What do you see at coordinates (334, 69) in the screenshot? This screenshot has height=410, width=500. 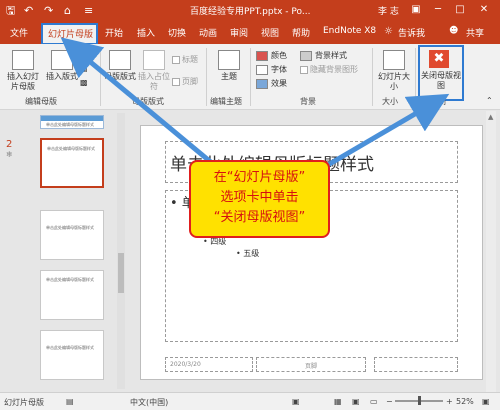 I see `hide-background-label: 隐藏背景图形` at bounding box center [334, 69].